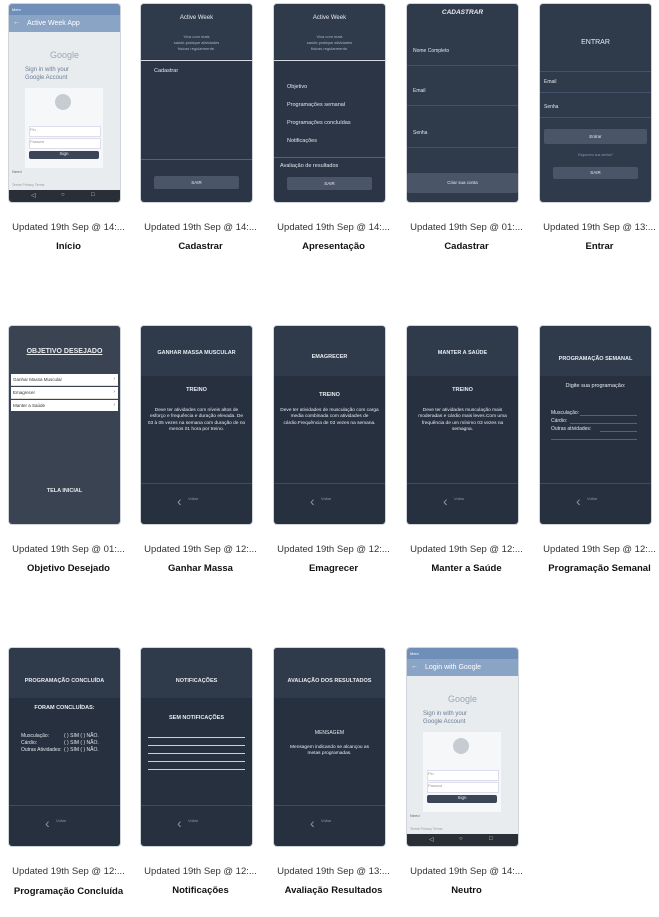 The image size is (659, 917). I want to click on option-emagrecer: Emagrecer ›, so click(64, 393).